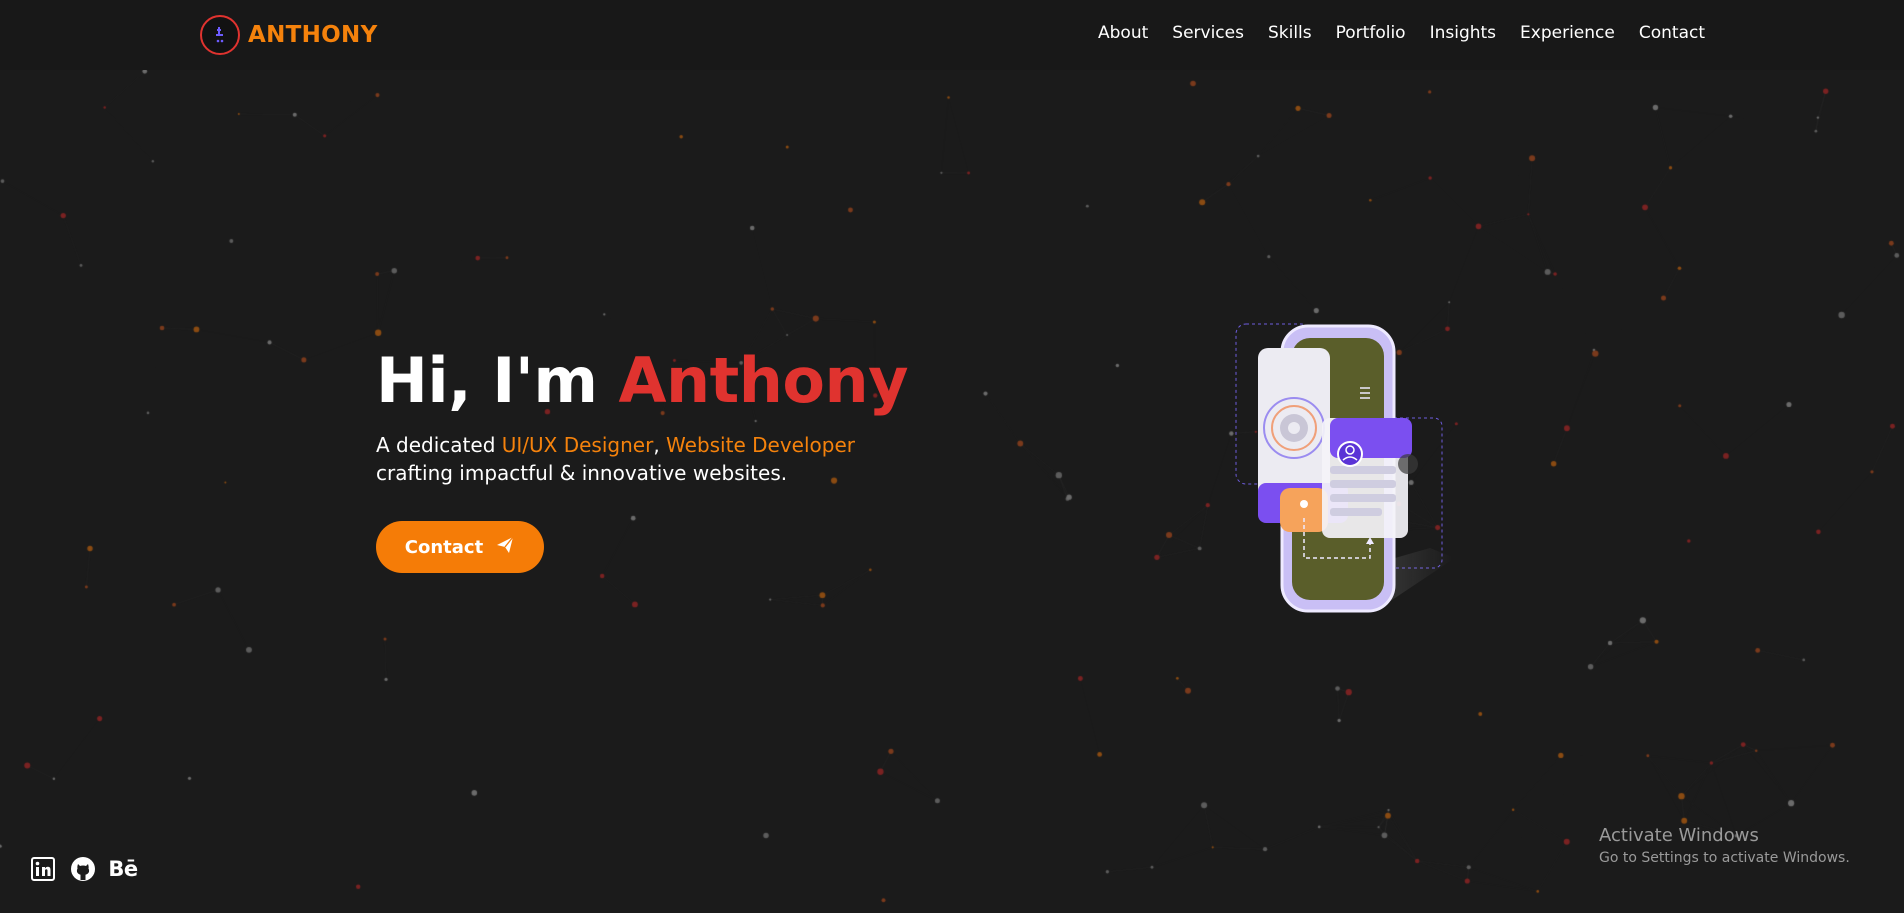 The height and width of the screenshot is (913, 1904). Describe the element at coordinates (313, 35) in the screenshot. I see `brand-name: ANTHONY` at that location.